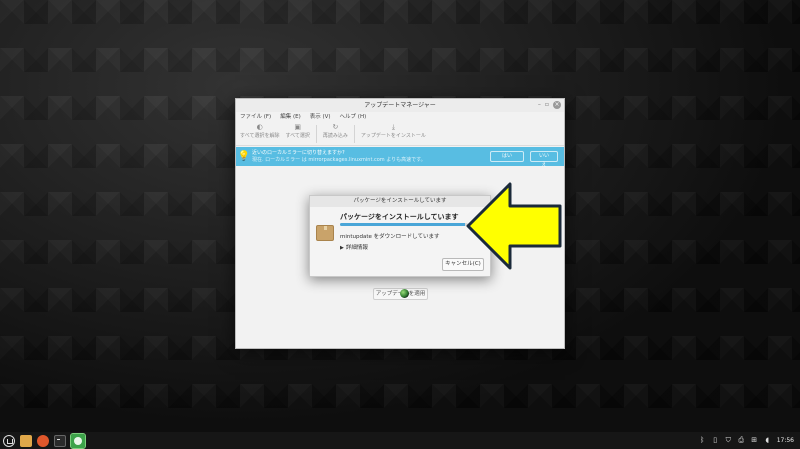 This screenshot has height=449, width=800. Describe the element at coordinates (400, 117) in the screenshot. I see `menu-bar: ファイル (F) 編集 (E) 表示 (V) ヘルプ (H)` at that location.